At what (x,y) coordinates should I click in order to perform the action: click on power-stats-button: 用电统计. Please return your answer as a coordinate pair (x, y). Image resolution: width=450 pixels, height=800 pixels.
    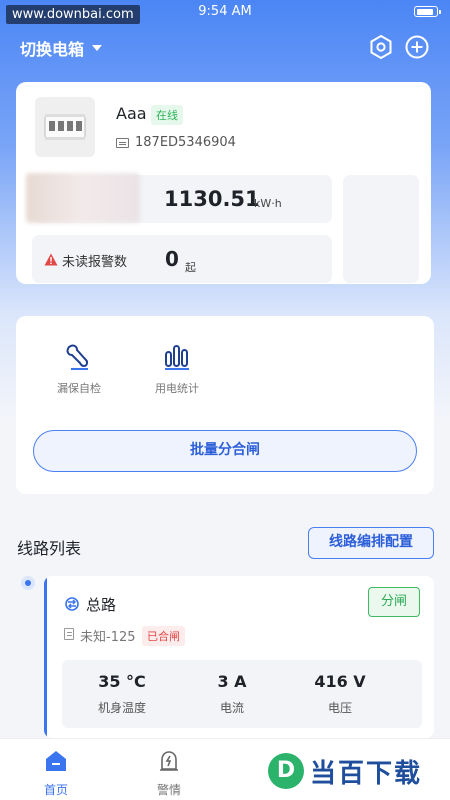
    Looking at the image, I should click on (177, 369).